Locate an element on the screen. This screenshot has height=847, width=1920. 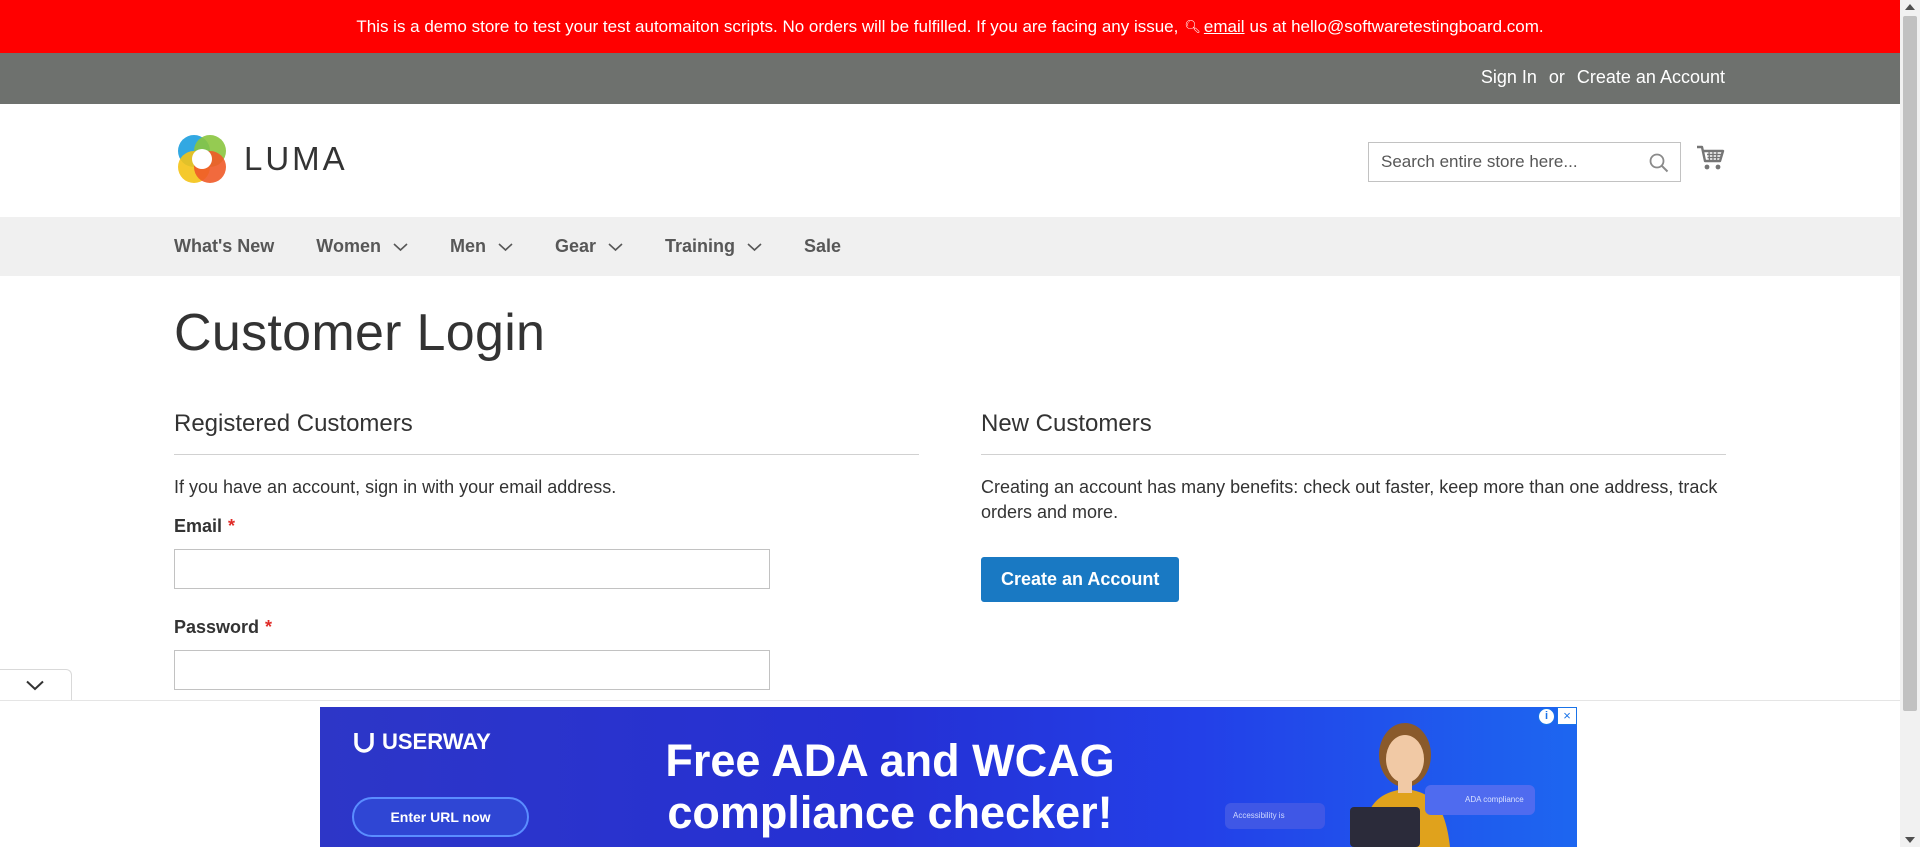
site-header: LUMA is located at coordinates (950, 160).